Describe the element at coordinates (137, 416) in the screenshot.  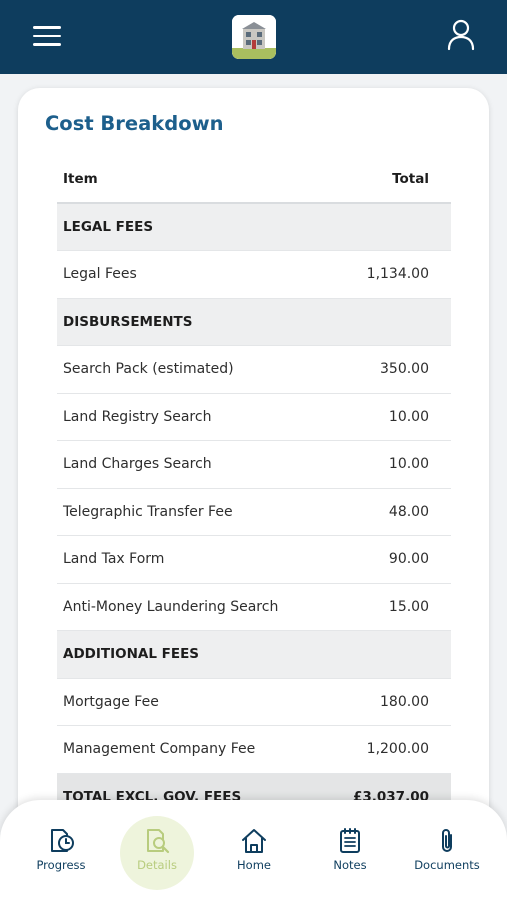
I see `item-label: Land Registry Search` at that location.